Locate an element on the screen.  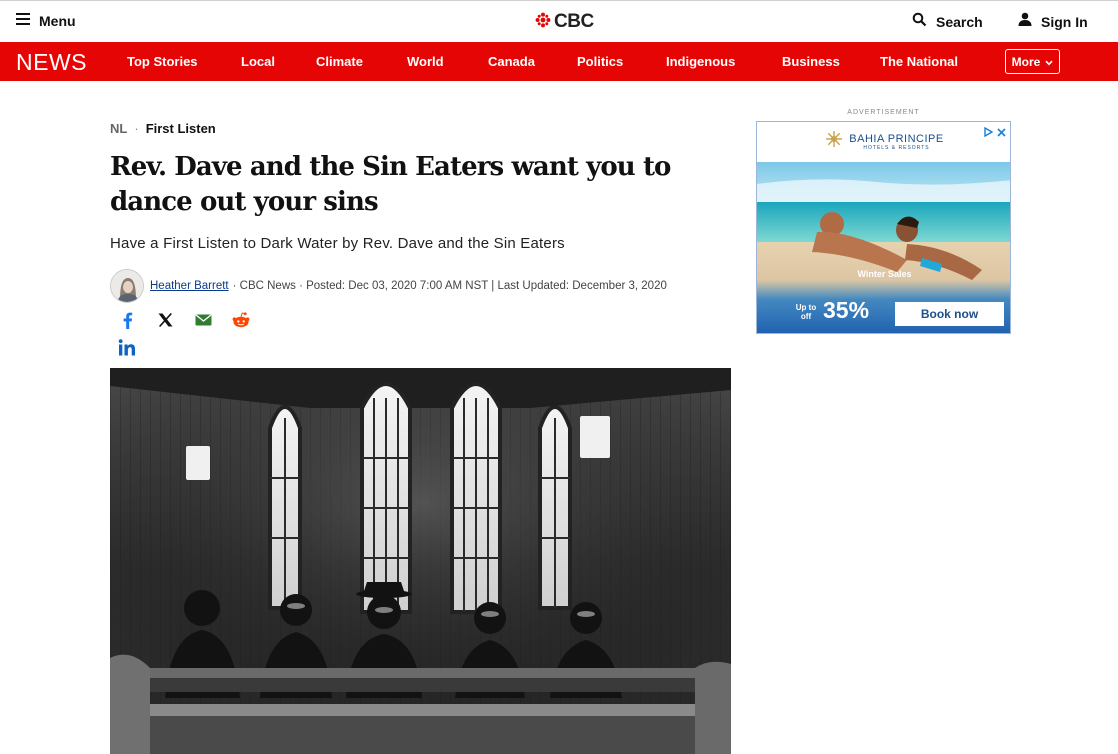
cbc-gem-icon is located at coordinates (543, 22).